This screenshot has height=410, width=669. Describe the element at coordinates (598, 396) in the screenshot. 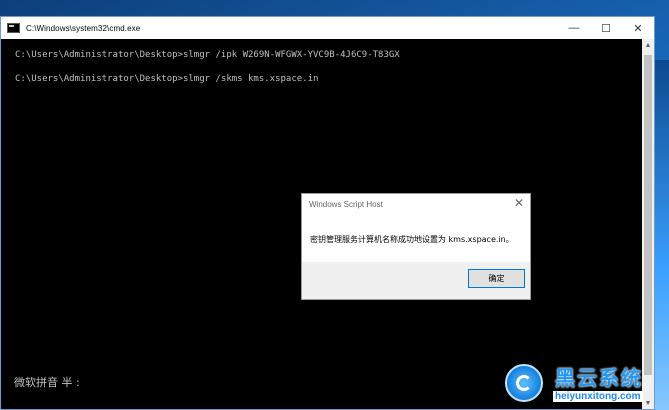

I see `watermark-en-text: heiyunxitong.com` at that location.